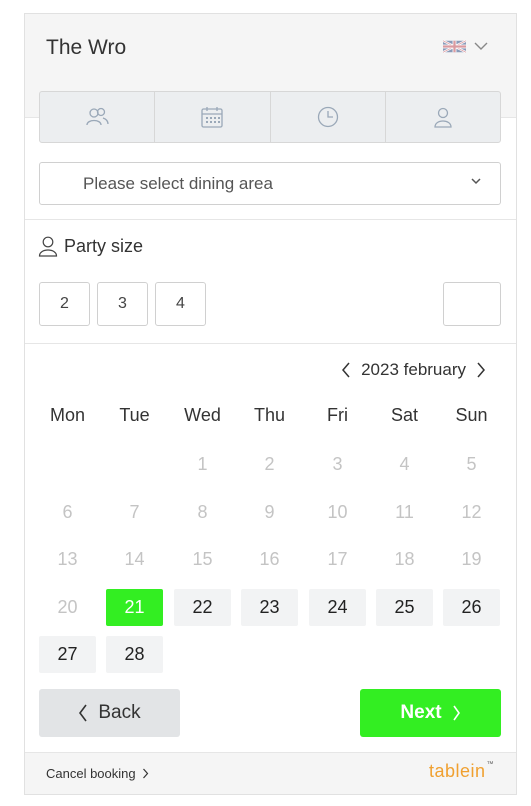  Describe the element at coordinates (269, 559) in the screenshot. I see `calendar-day: 16` at that location.